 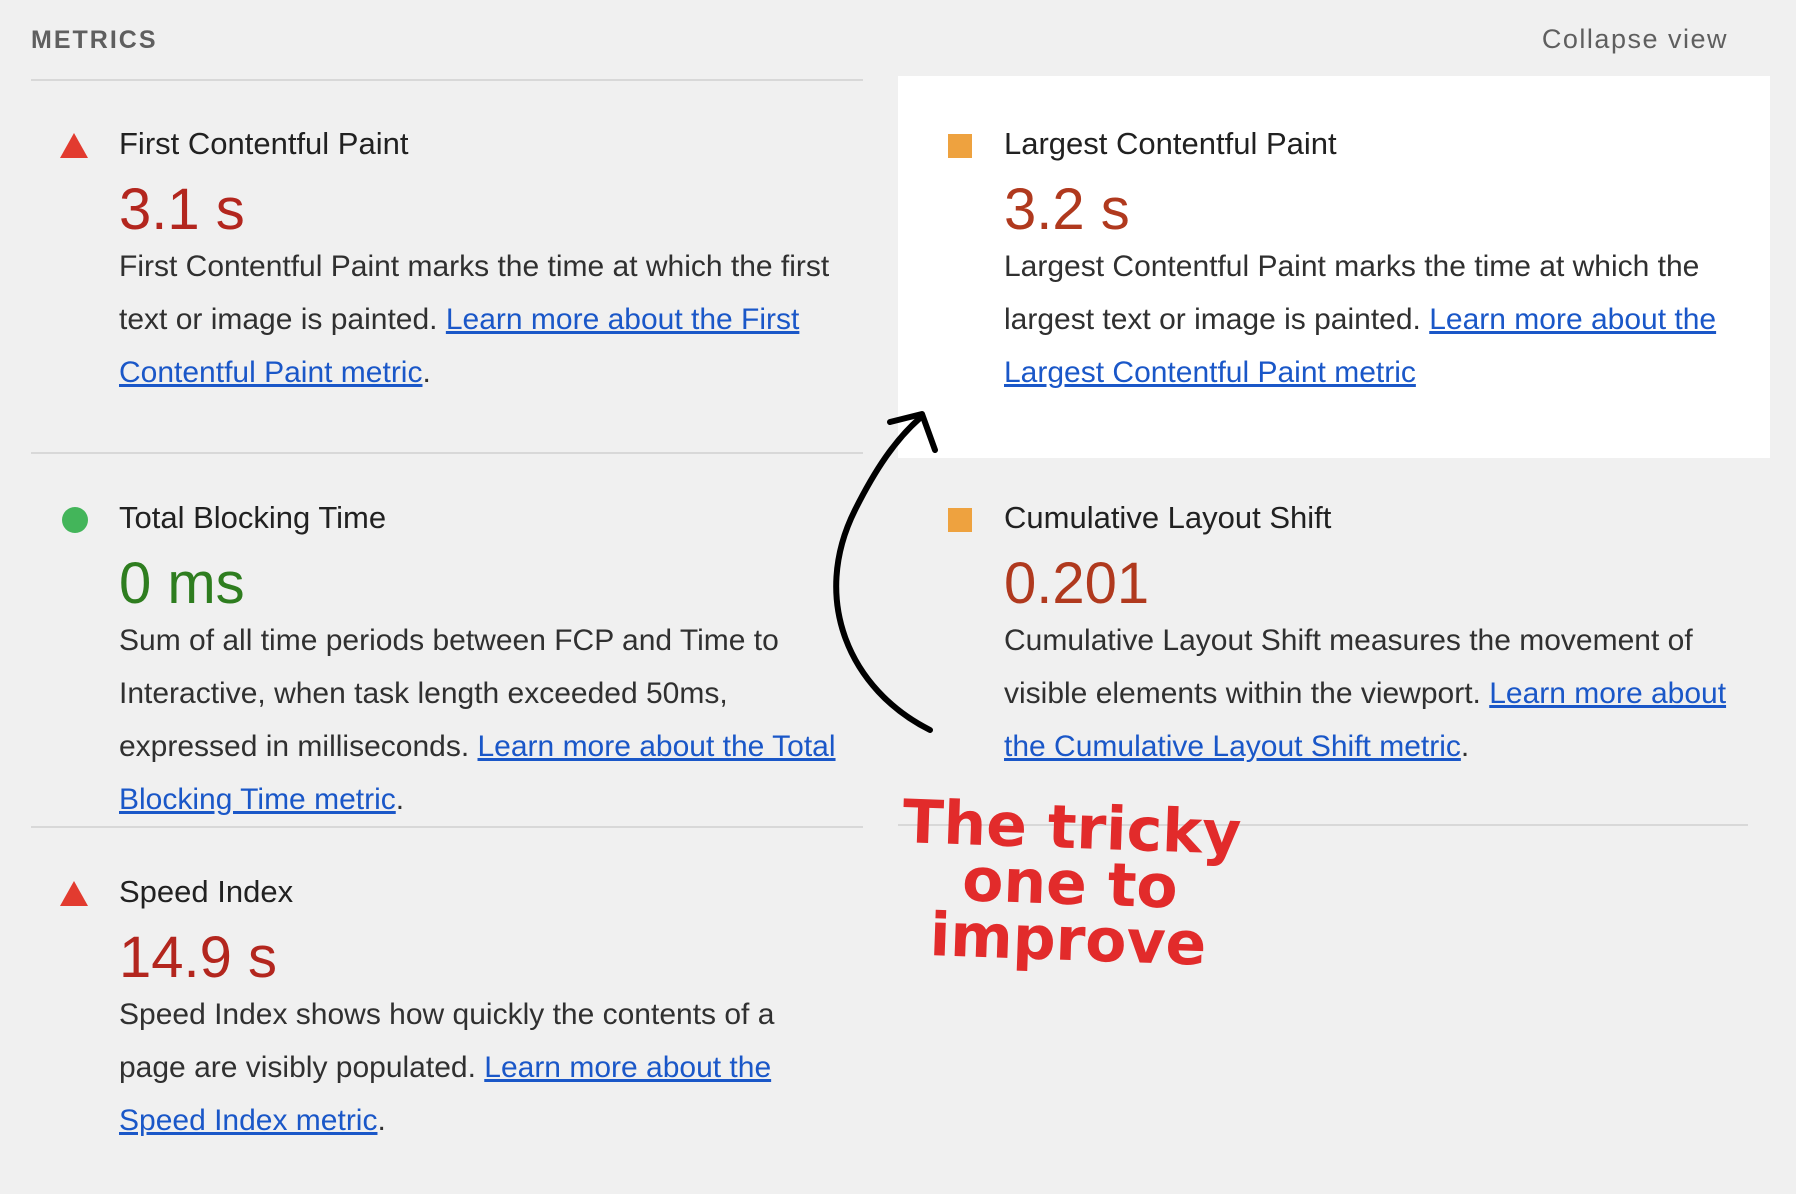 What do you see at coordinates (182, 583) in the screenshot?
I see `metric-value: 0 ms` at bounding box center [182, 583].